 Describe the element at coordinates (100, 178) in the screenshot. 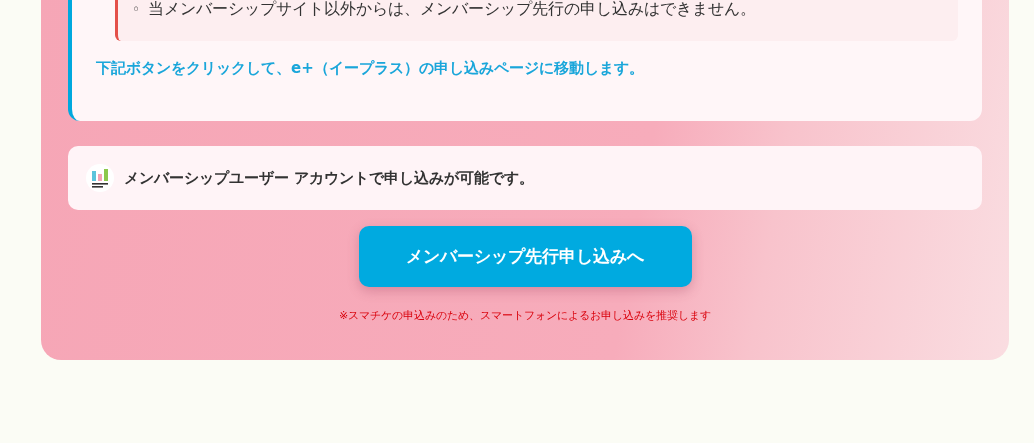

I see `bar-chart-logo-icon` at that location.